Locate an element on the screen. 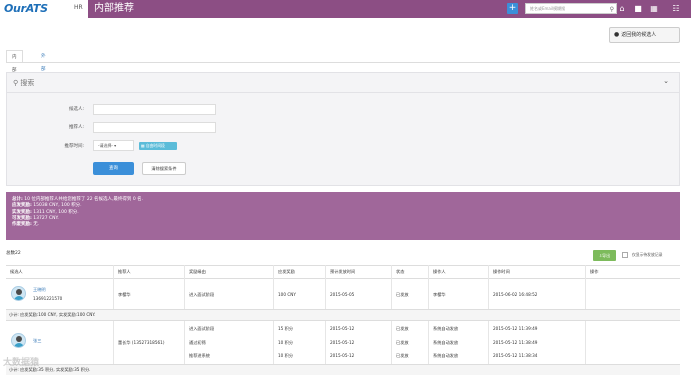  export-button: ⇩导出 is located at coordinates (604, 255).